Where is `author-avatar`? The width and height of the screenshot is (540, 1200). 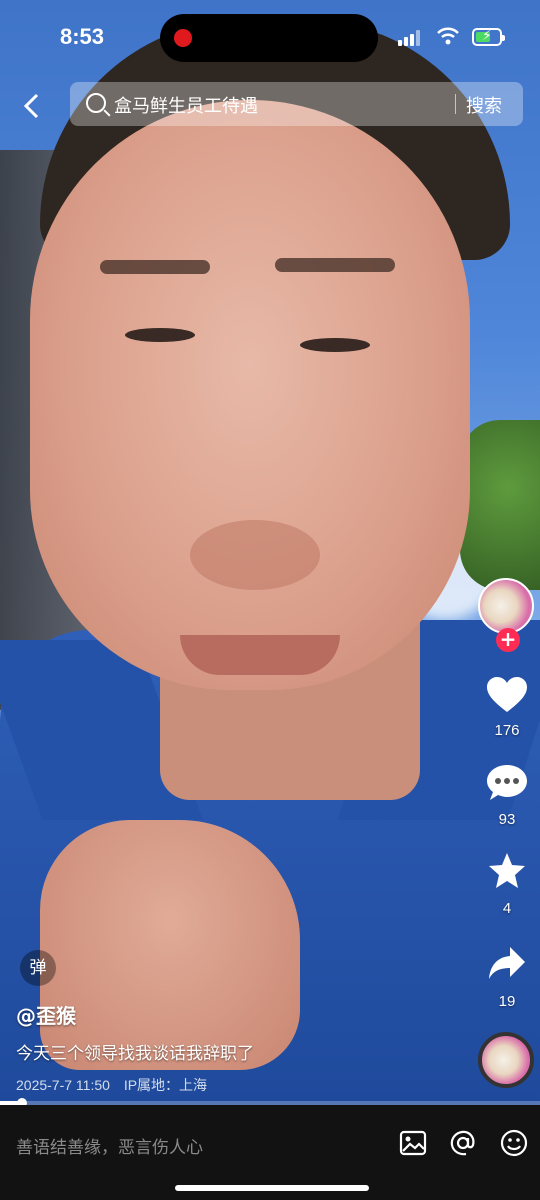
author-avatar is located at coordinates (506, 606).